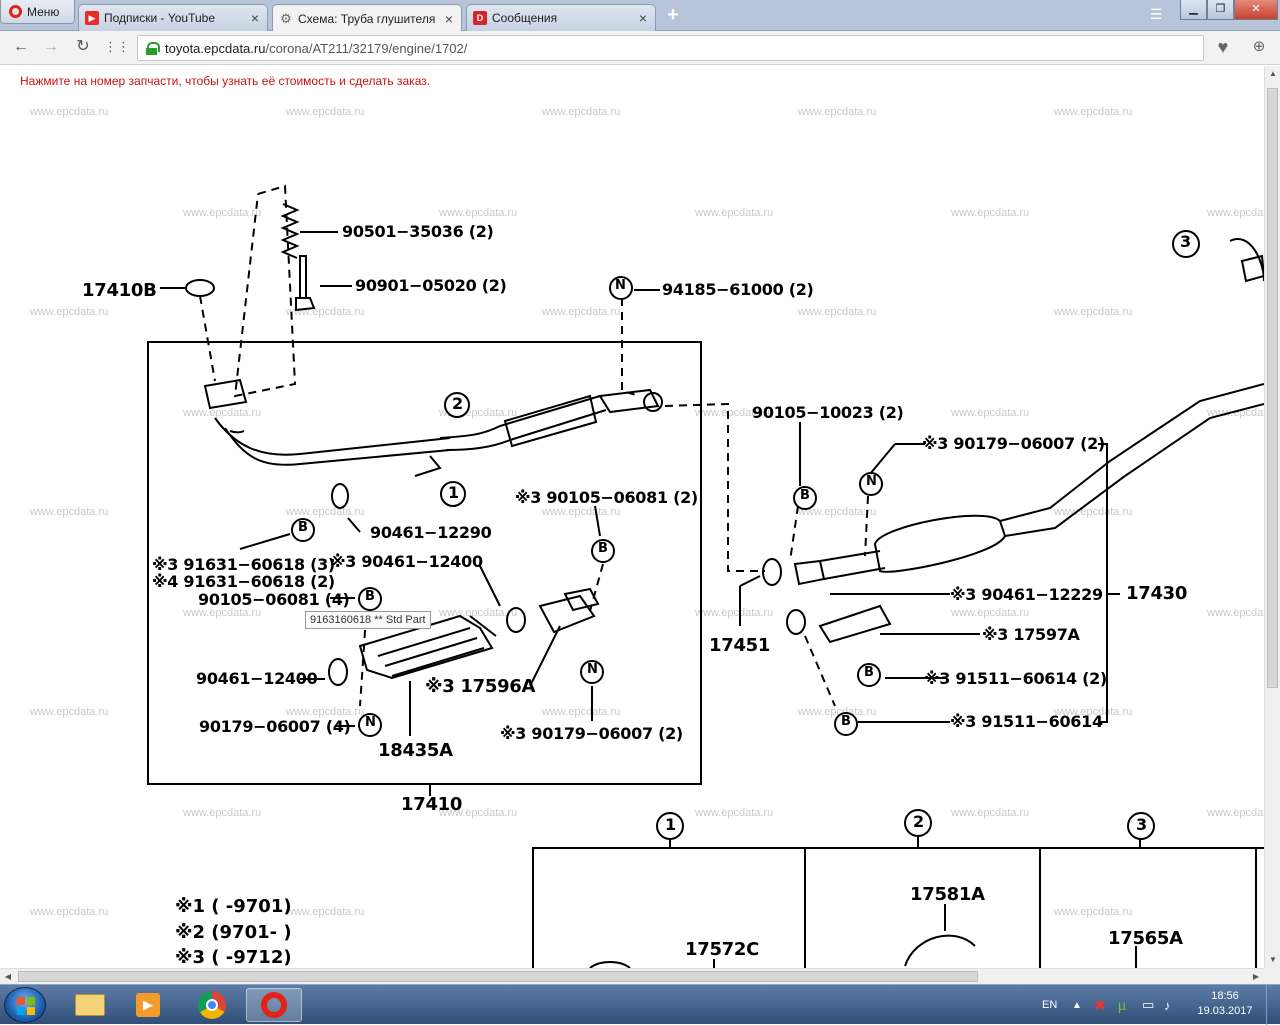  What do you see at coordinates (1272, 74) in the screenshot?
I see `scroll-up-icon: ▲` at bounding box center [1272, 74].